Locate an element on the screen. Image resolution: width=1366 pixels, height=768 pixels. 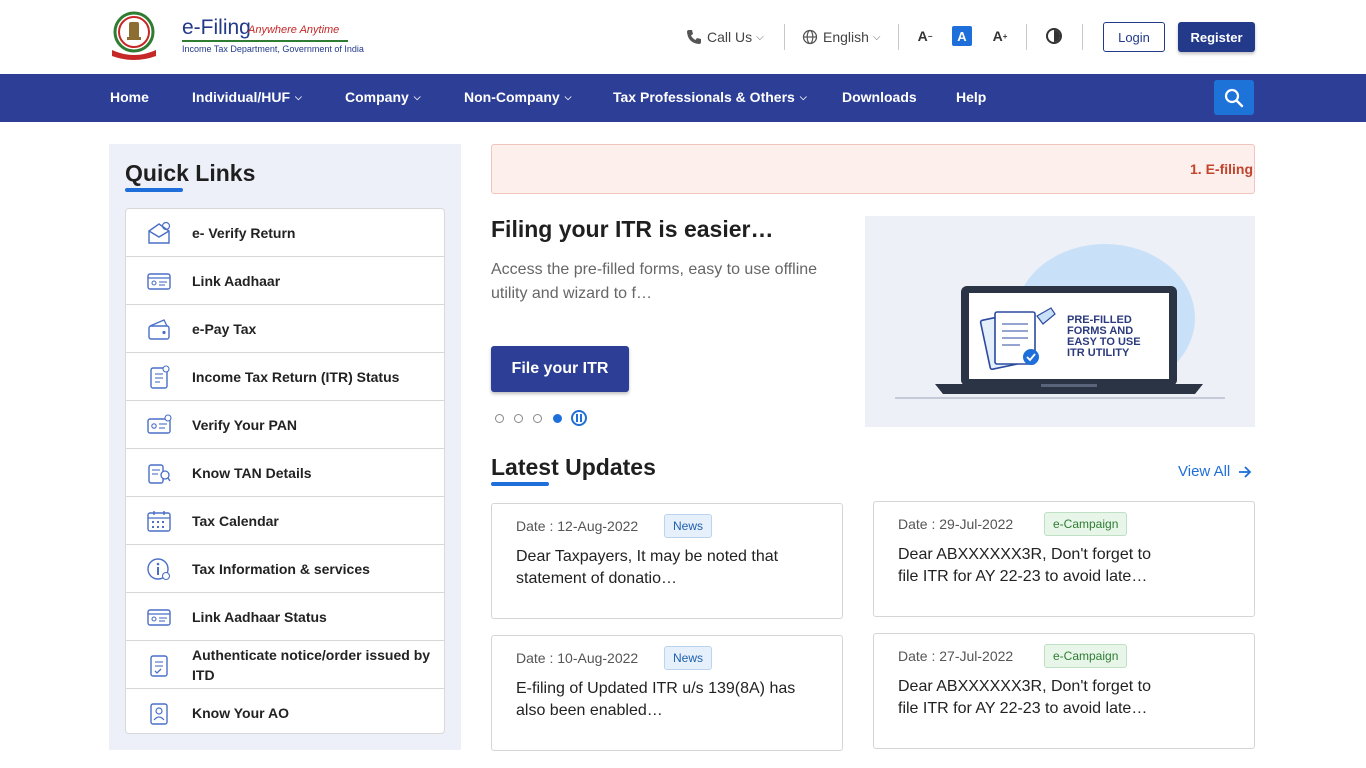
file-itr-button: File your ITR is located at coordinates (560, 369).